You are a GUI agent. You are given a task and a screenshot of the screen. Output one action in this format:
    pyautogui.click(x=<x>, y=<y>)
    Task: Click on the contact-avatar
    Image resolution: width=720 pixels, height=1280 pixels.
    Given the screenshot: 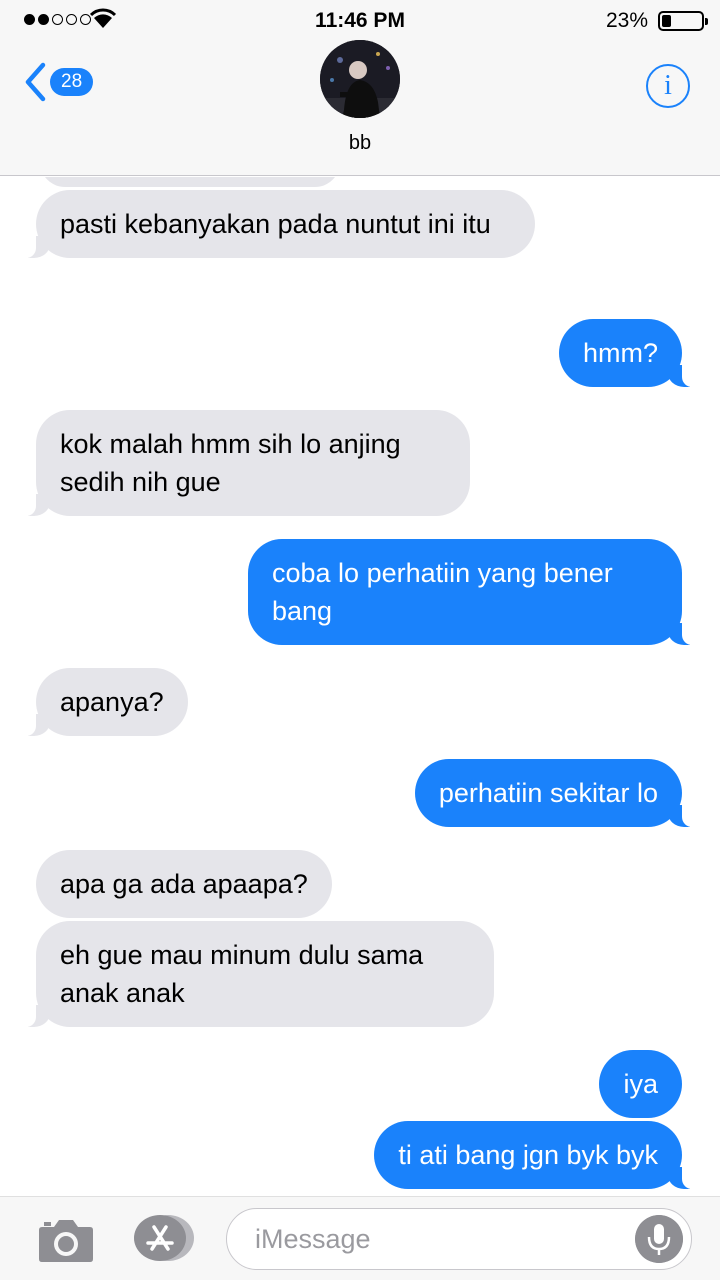 What is the action you would take?
    pyautogui.click(x=360, y=79)
    